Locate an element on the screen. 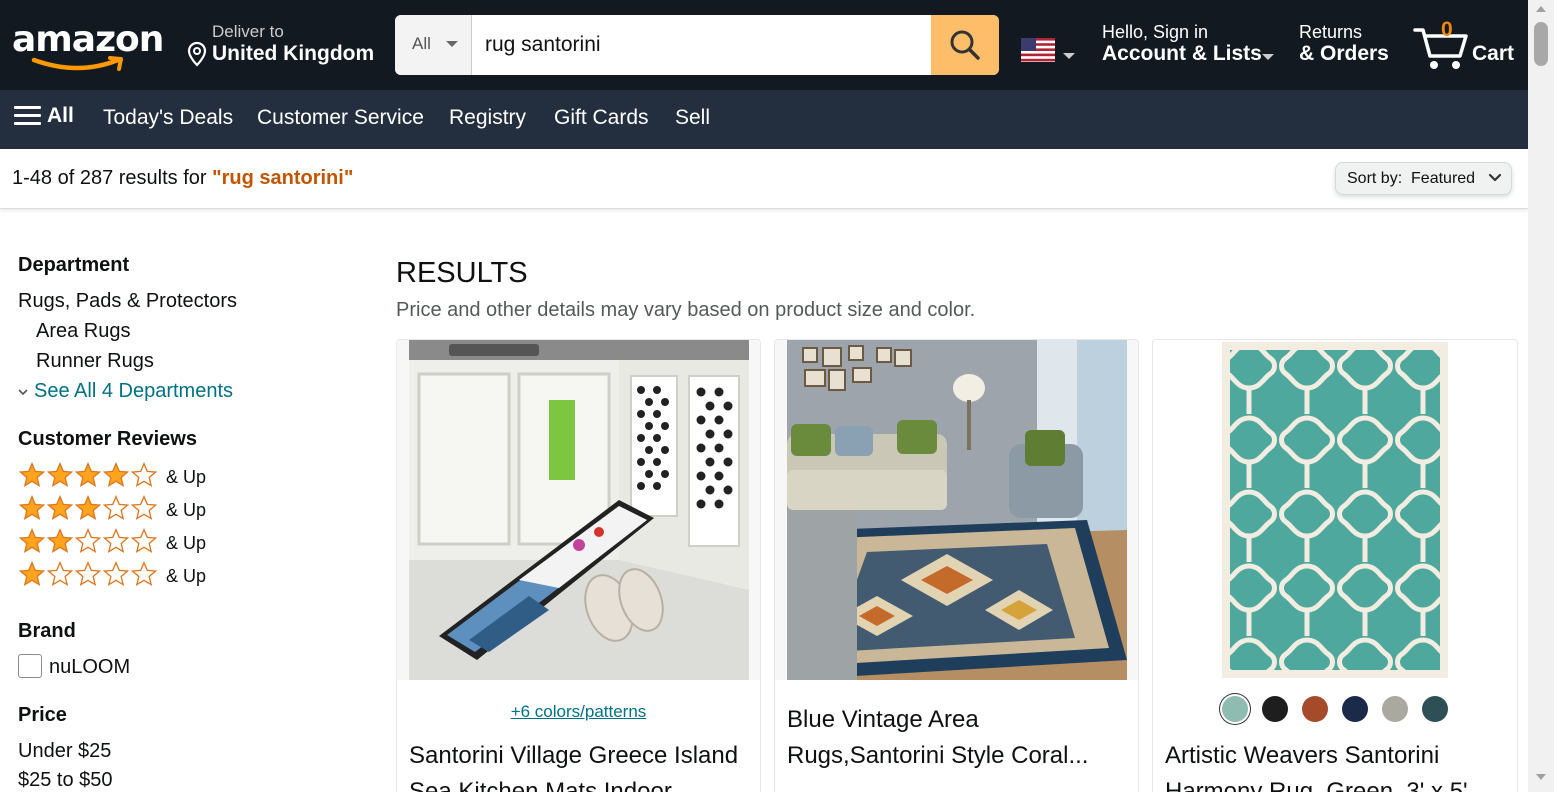 The width and height of the screenshot is (1554, 792). account-menu: Hello, Sign in Account & Lists is located at coordinates (1192, 46).